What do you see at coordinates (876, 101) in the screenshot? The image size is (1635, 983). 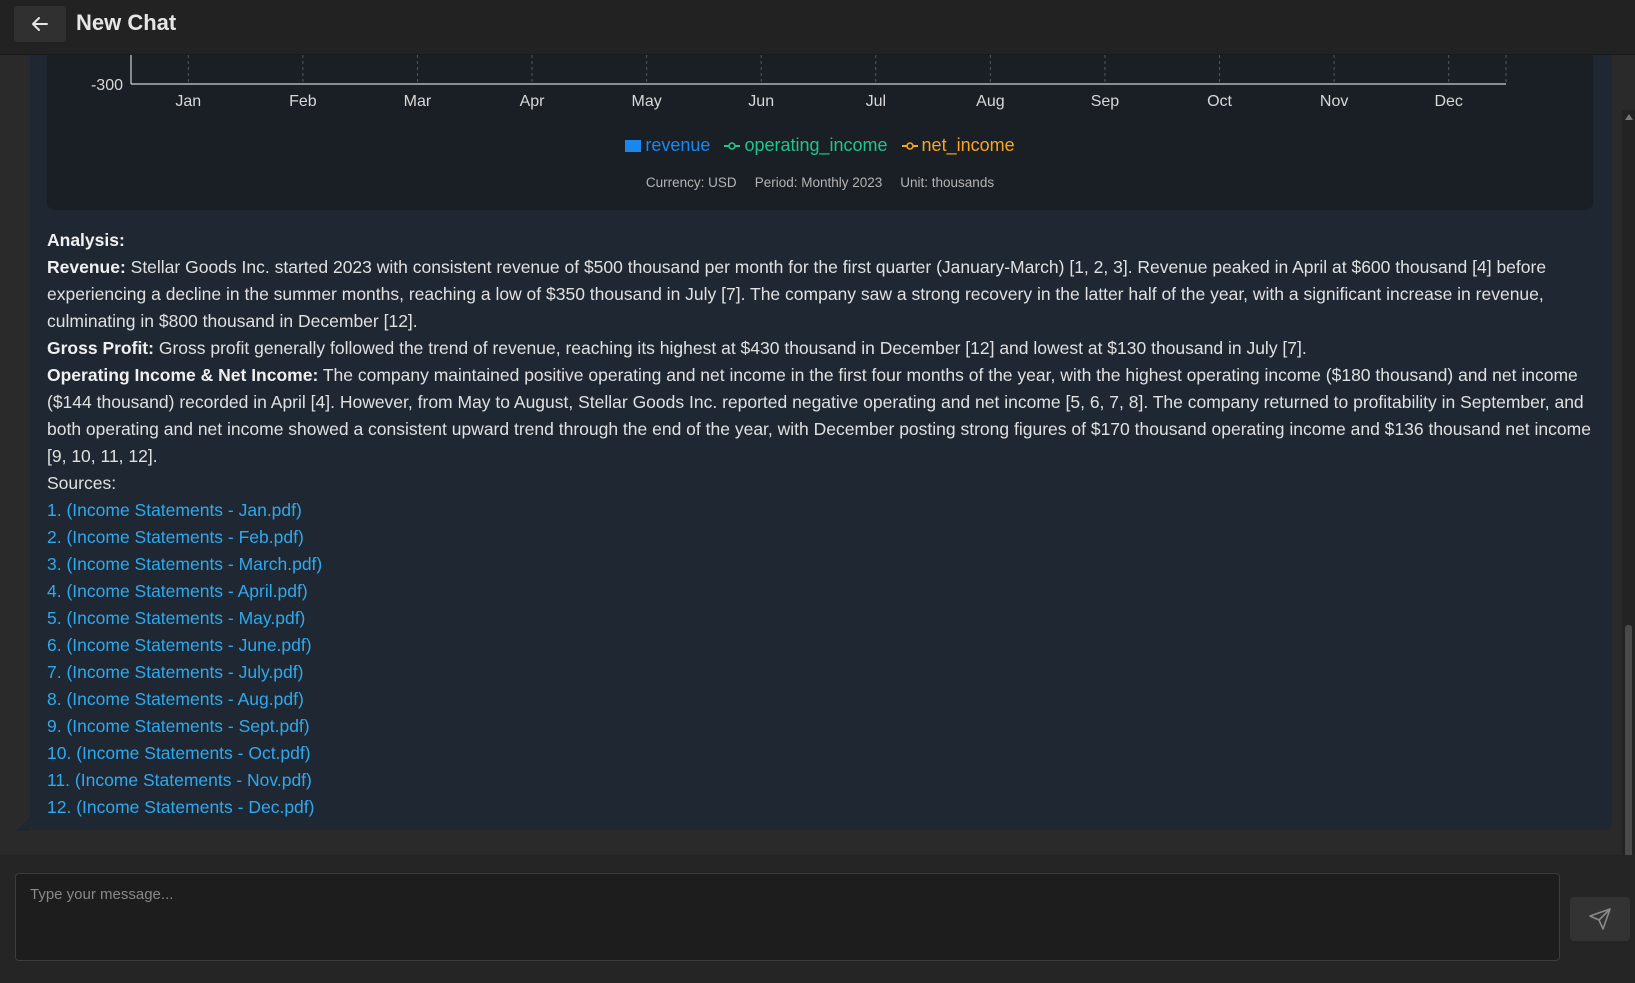 I see `x-tick-label: Jul` at bounding box center [876, 101].